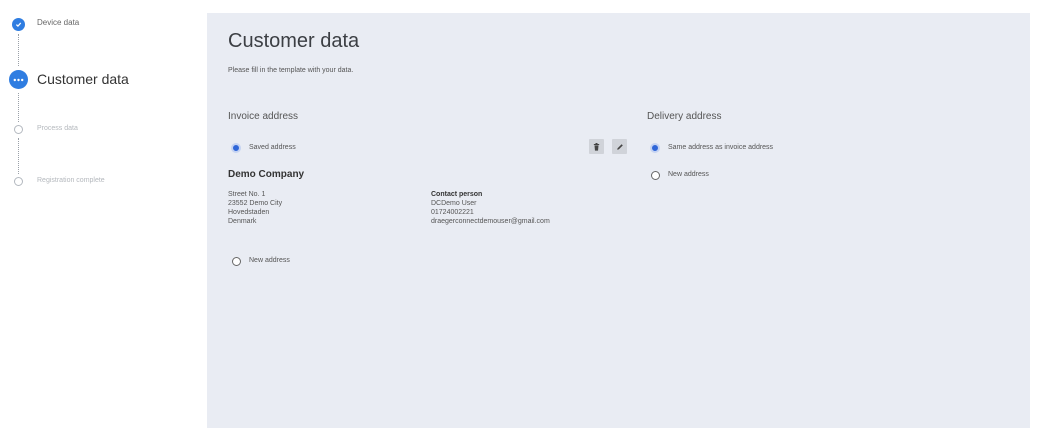 This screenshot has width=1044, height=428. Describe the element at coordinates (721, 147) in the screenshot. I see `same-address-label: Same address as invoice address` at that location.